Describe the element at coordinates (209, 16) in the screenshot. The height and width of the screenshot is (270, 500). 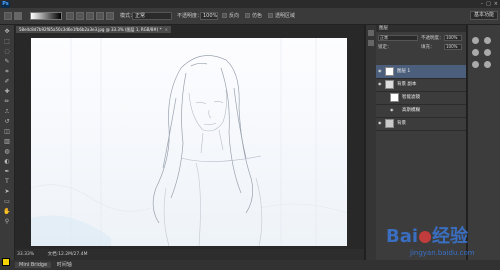
I see `opacity-field: 100%` at that location.